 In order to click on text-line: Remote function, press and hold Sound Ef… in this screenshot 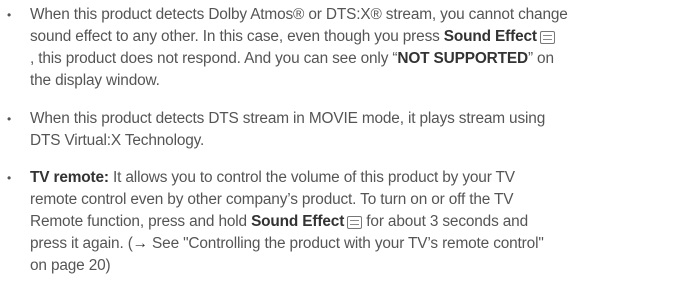, I will do `click(279, 221)`.